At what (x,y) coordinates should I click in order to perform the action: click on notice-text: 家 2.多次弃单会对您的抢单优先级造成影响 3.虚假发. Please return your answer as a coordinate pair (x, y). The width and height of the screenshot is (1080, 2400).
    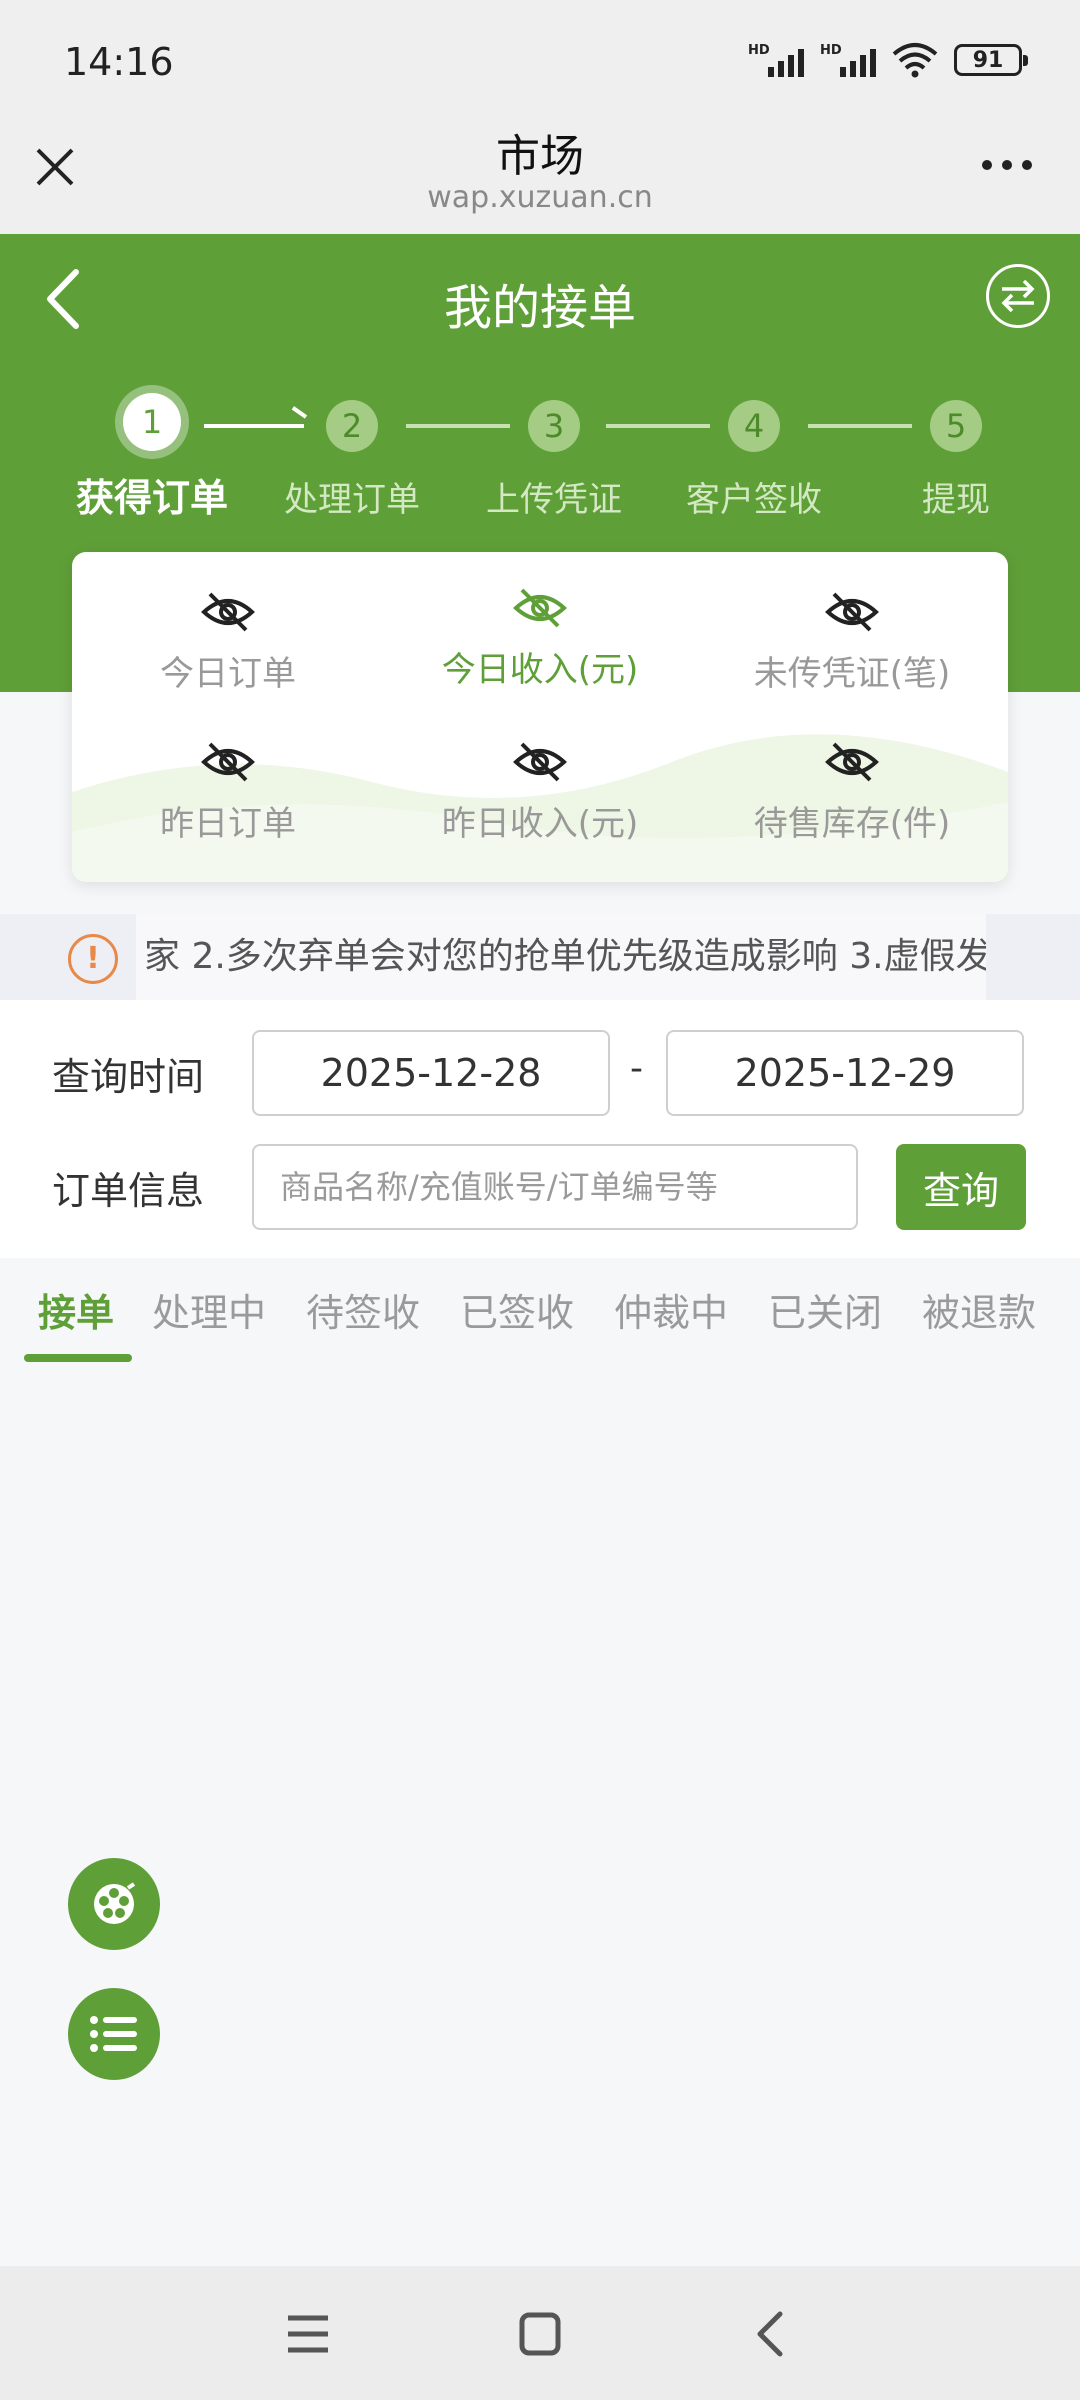
    Looking at the image, I should click on (565, 956).